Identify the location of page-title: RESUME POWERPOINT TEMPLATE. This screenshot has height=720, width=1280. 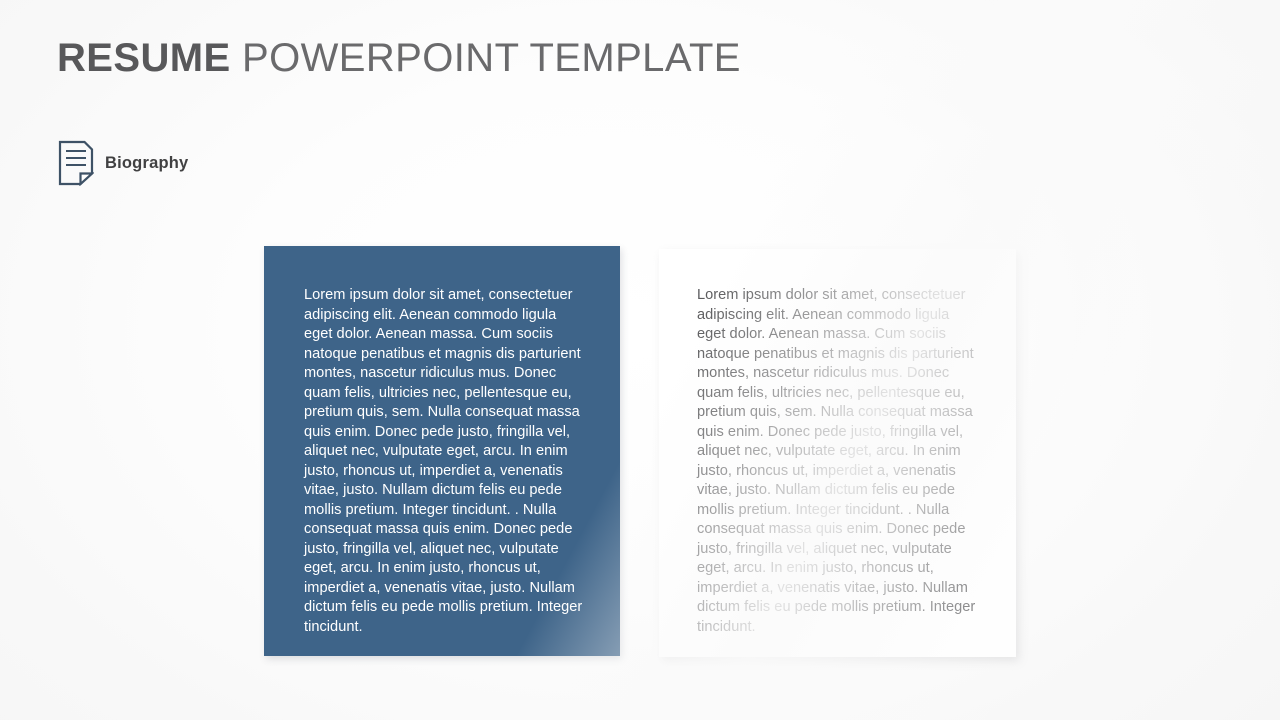
(399, 58).